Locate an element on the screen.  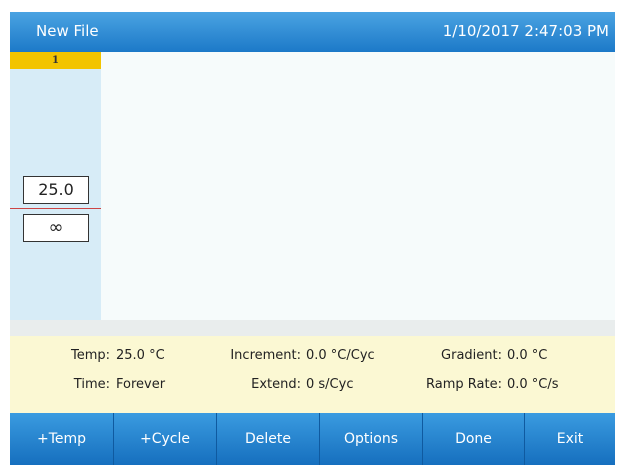
file-title: New File is located at coordinates (67, 31).